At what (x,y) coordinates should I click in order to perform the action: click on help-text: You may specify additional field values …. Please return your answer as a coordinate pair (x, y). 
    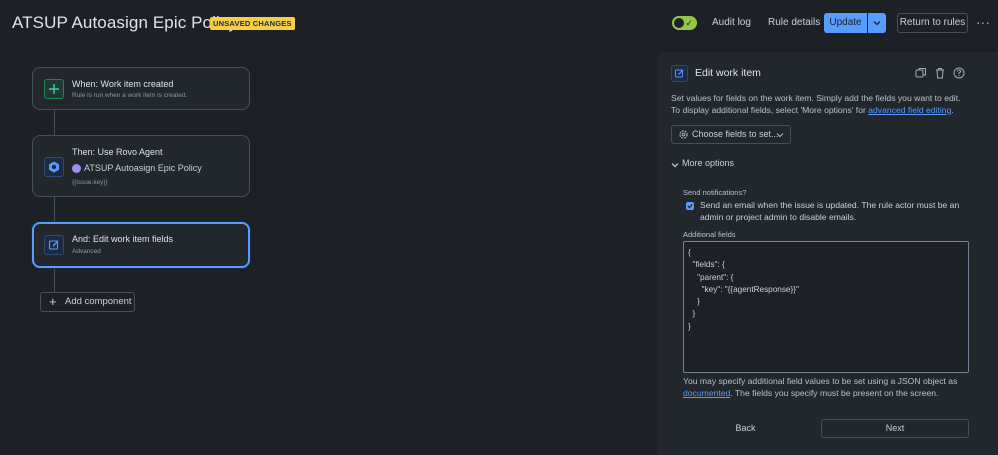
    Looking at the image, I should click on (820, 381).